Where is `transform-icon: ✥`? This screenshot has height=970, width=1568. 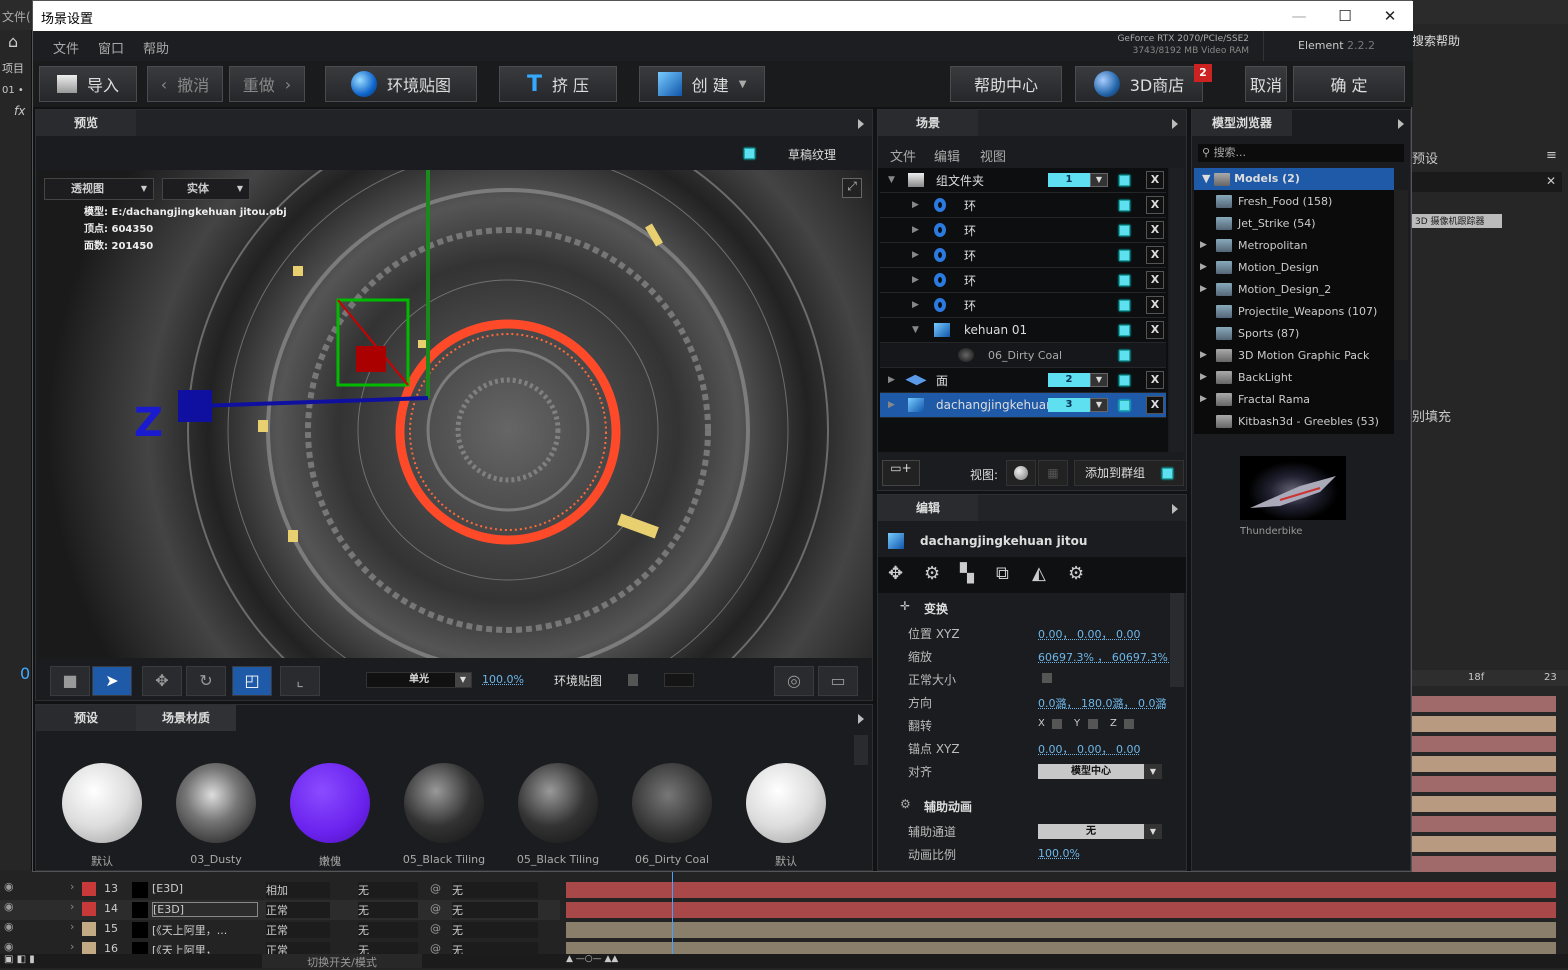
transform-icon: ✥ is located at coordinates (895, 573).